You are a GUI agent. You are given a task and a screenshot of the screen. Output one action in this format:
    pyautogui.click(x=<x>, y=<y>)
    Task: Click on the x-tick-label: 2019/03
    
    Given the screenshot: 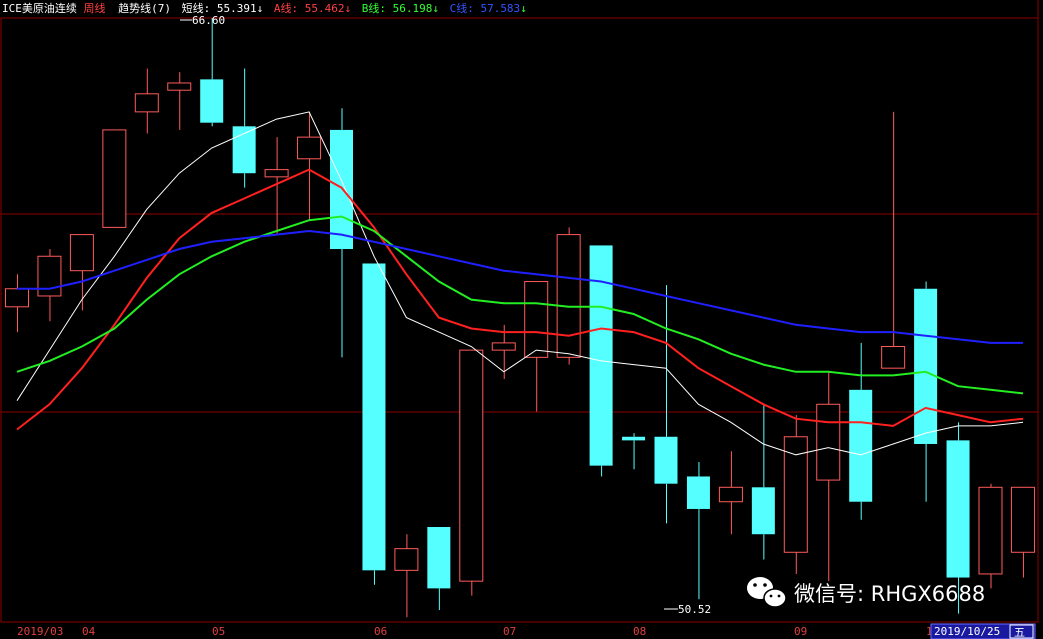 What is the action you would take?
    pyautogui.click(x=40, y=631)
    